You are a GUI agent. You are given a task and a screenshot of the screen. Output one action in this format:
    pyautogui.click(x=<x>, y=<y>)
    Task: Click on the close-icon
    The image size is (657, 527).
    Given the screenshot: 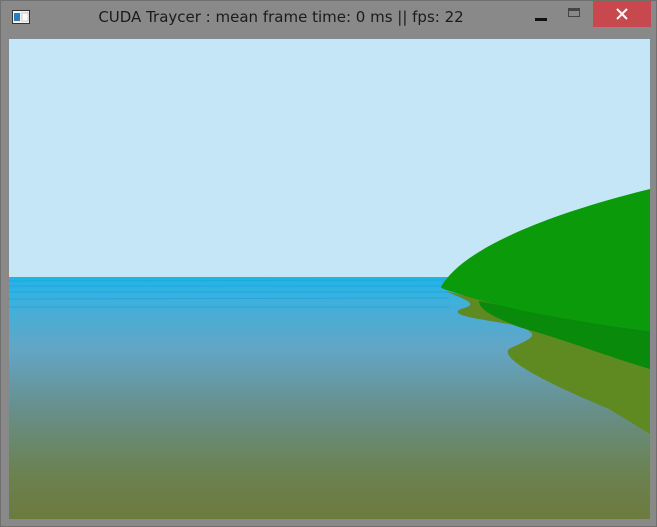 What is the action you would take?
    pyautogui.click(x=622, y=14)
    